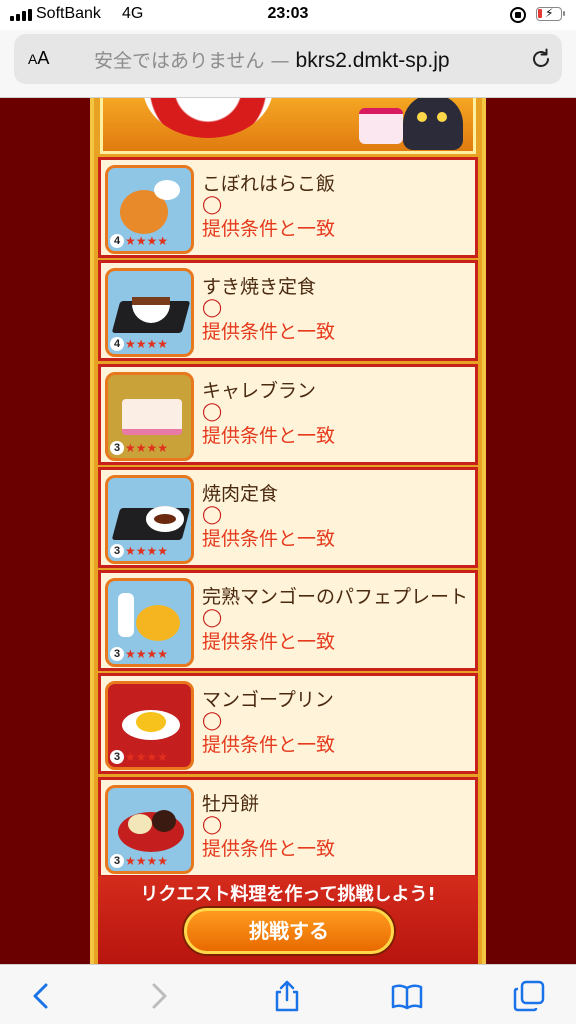  What do you see at coordinates (288, 621) in the screenshot?
I see `dish-item: 3 ★★★★ 完熟マンゴーのパフェプレート ◯ 提供条件と一致` at bounding box center [288, 621].